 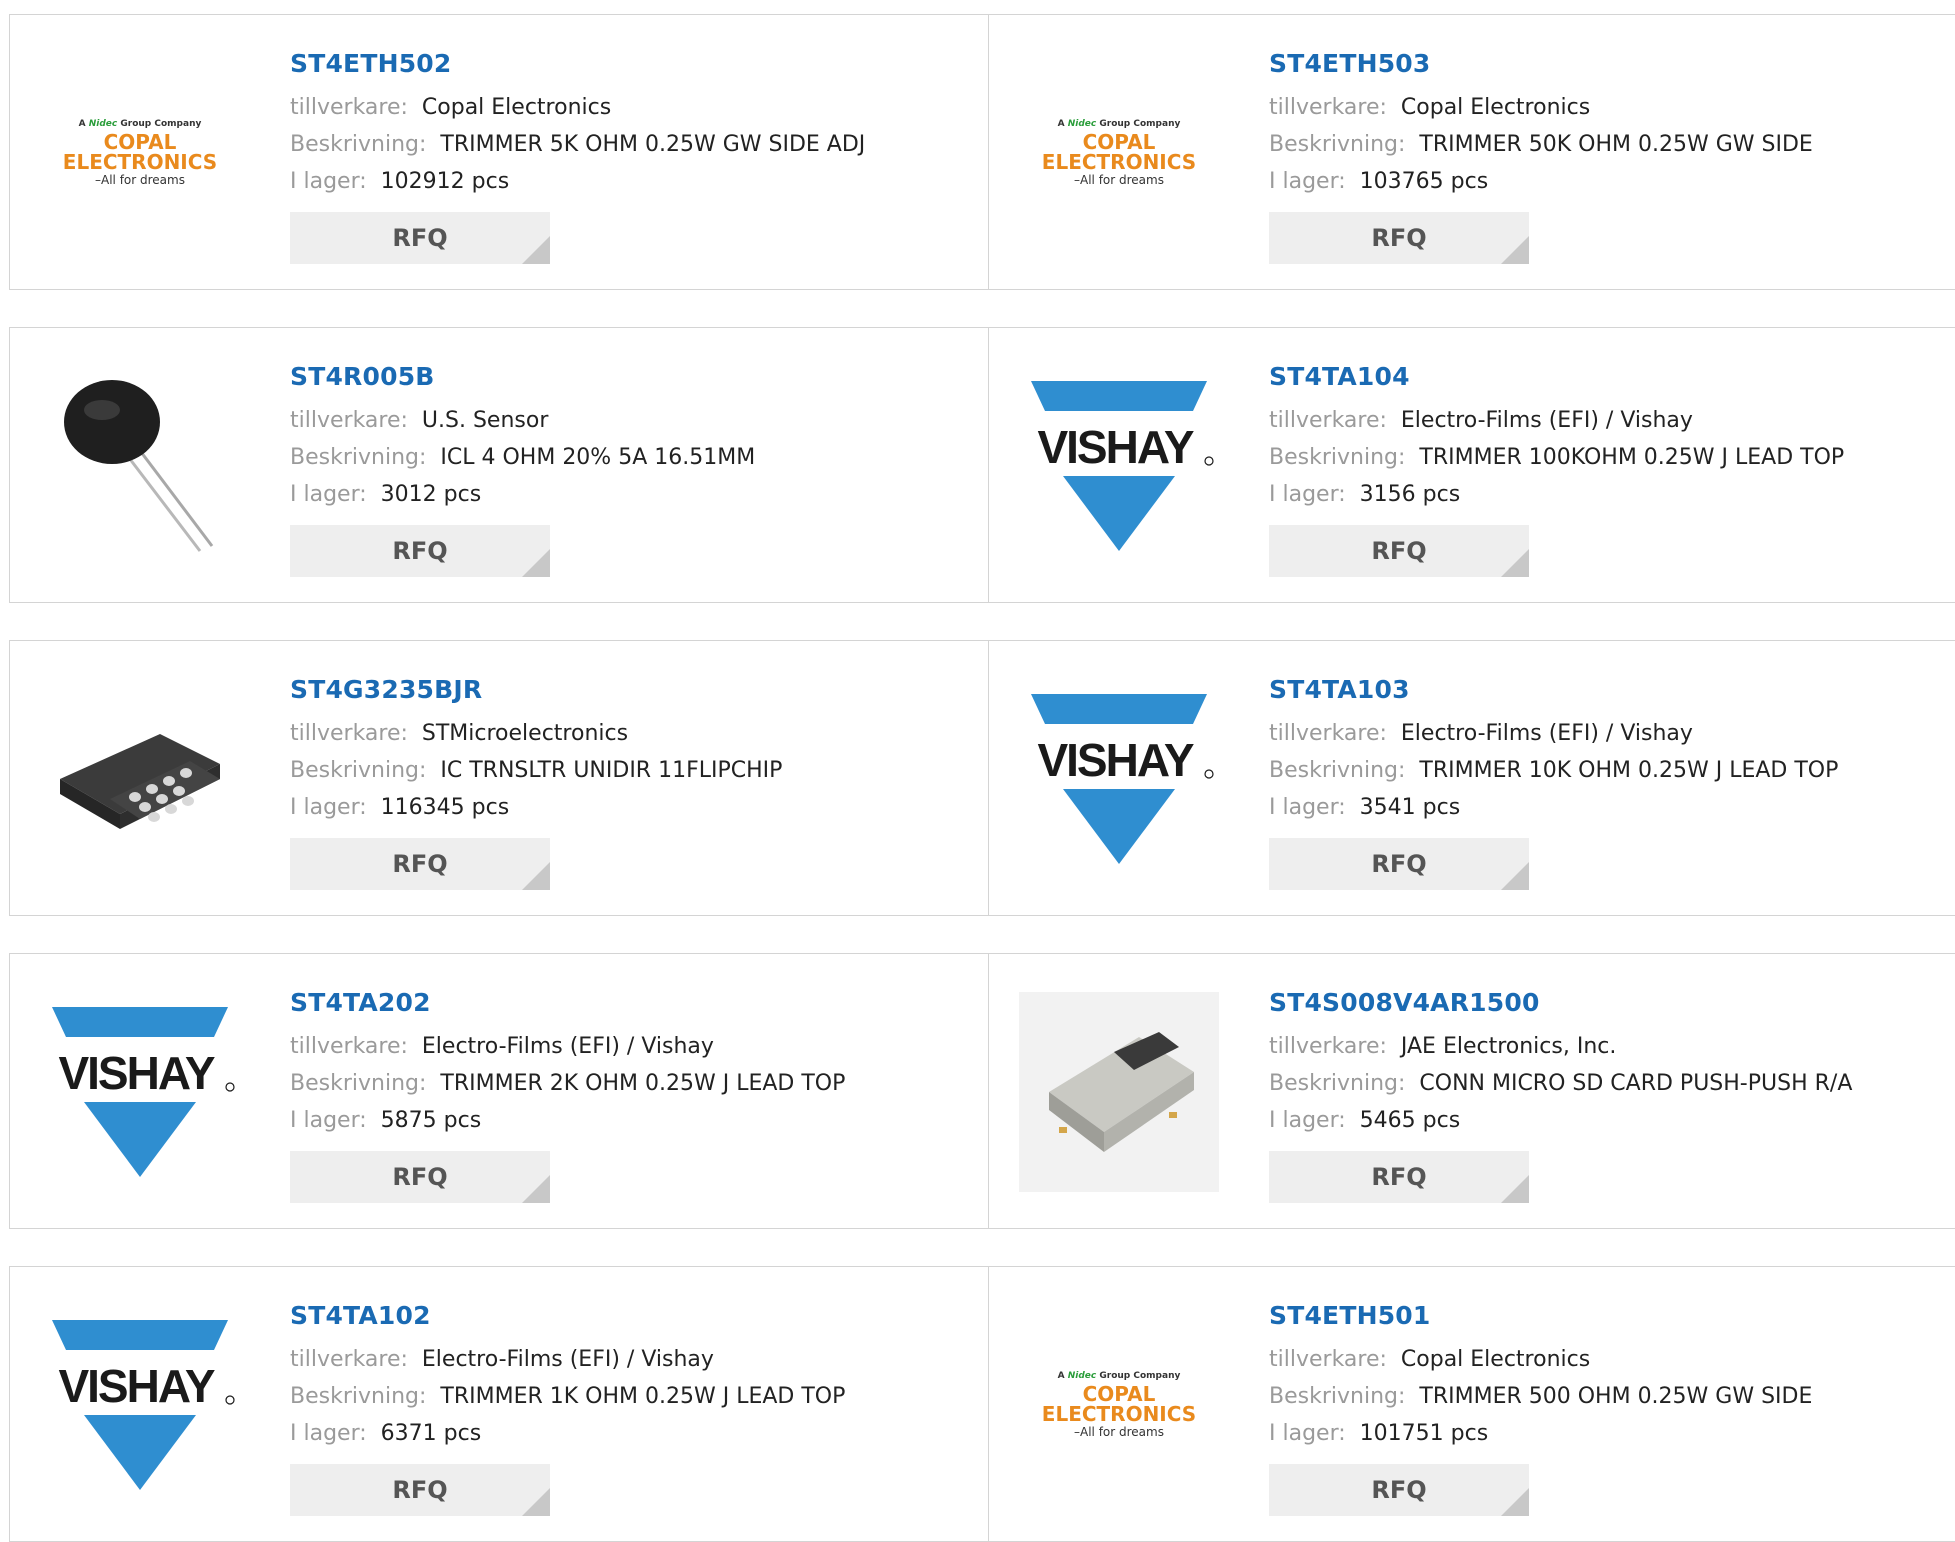 I want to click on part-number-link: ST4TA103, so click(x=1553, y=695).